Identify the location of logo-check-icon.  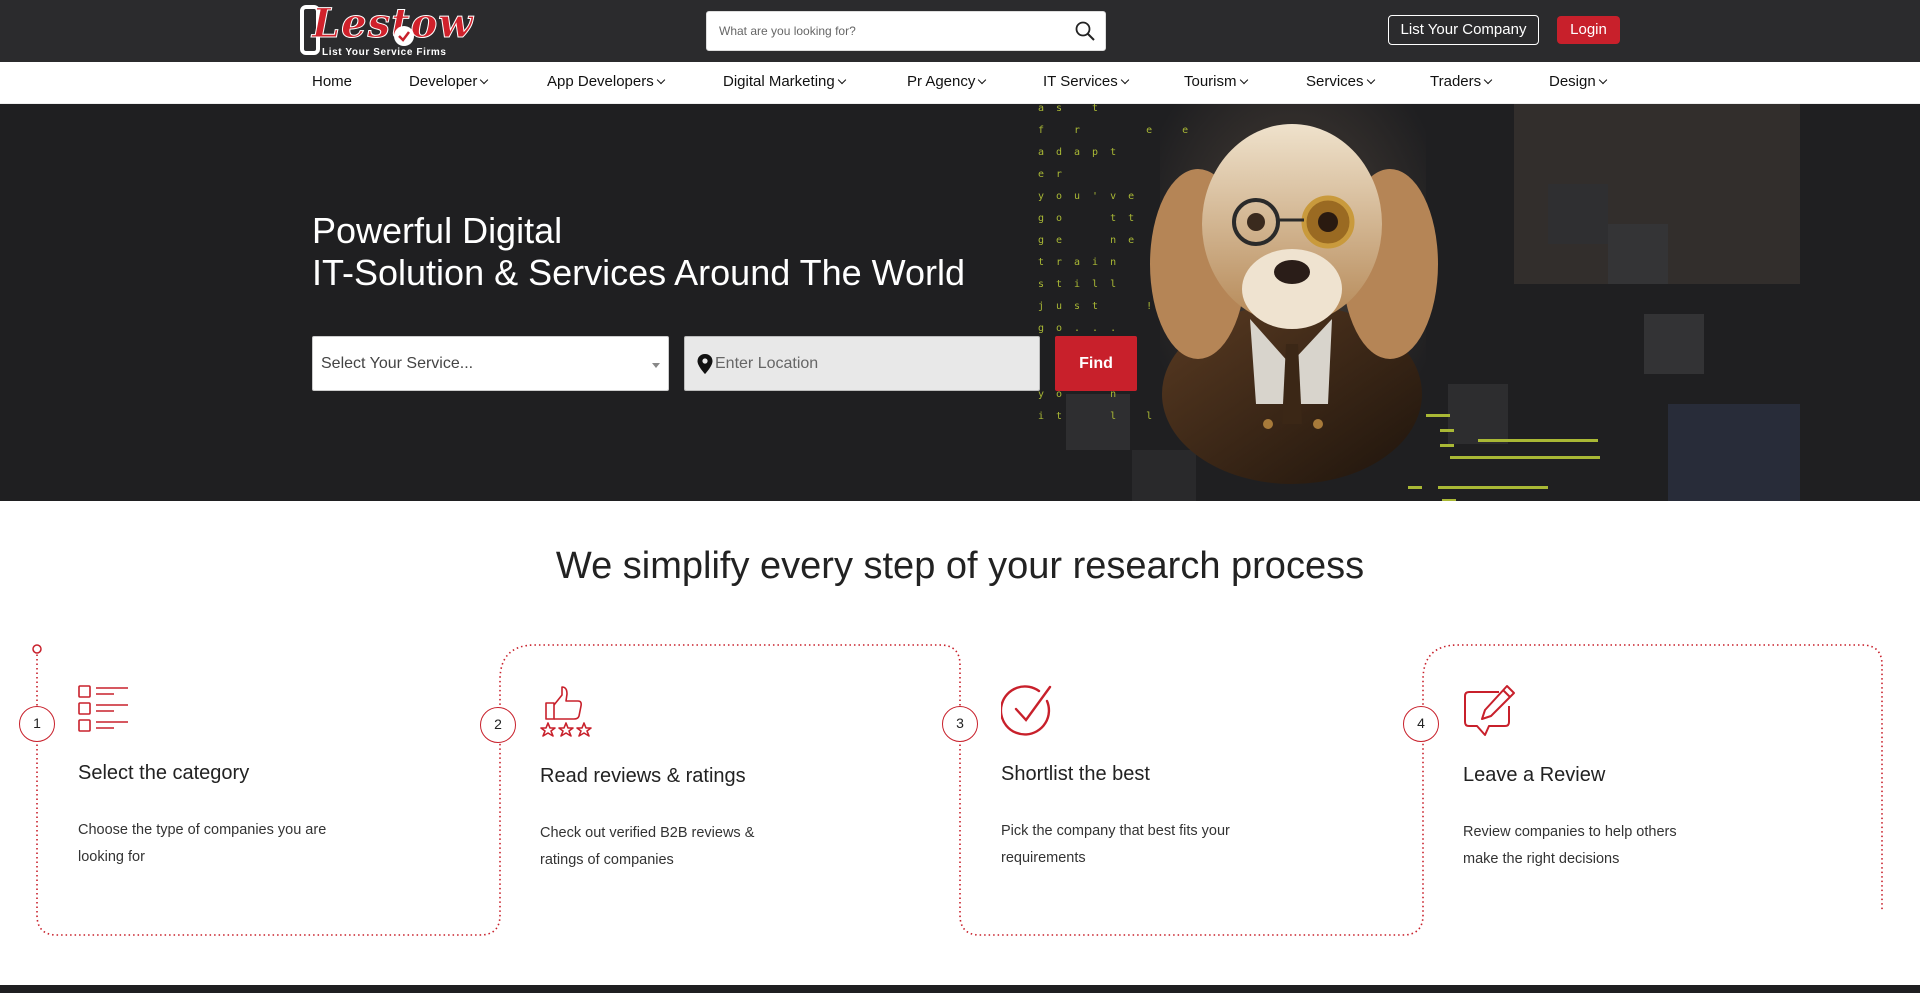
(404, 36).